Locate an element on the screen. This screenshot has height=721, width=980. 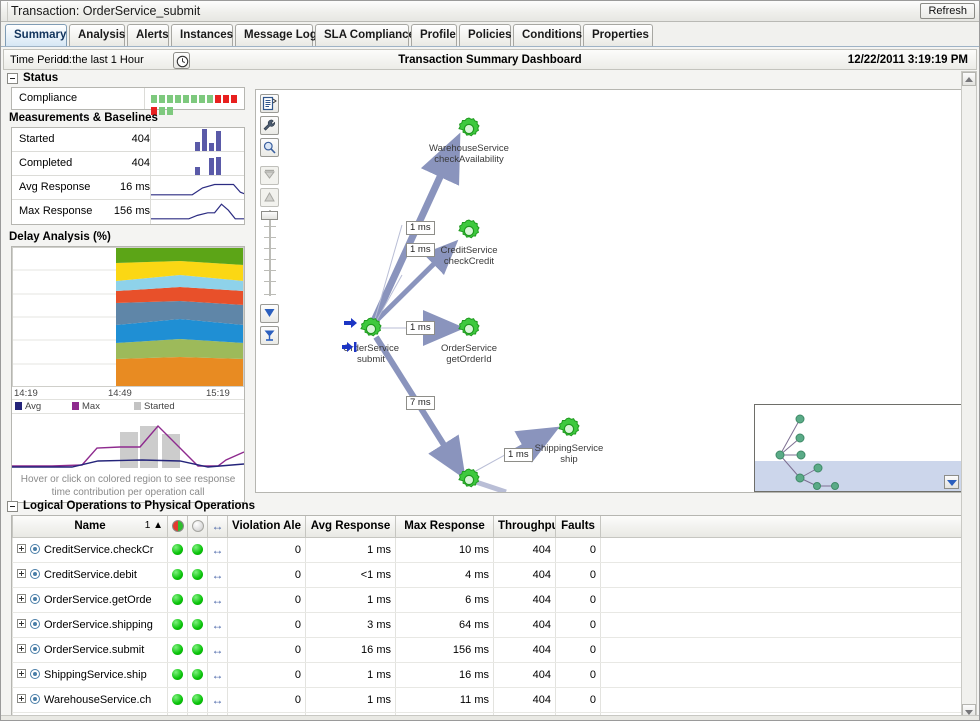
table-column-header: Name 1 ▲ is located at coordinates (90, 527).